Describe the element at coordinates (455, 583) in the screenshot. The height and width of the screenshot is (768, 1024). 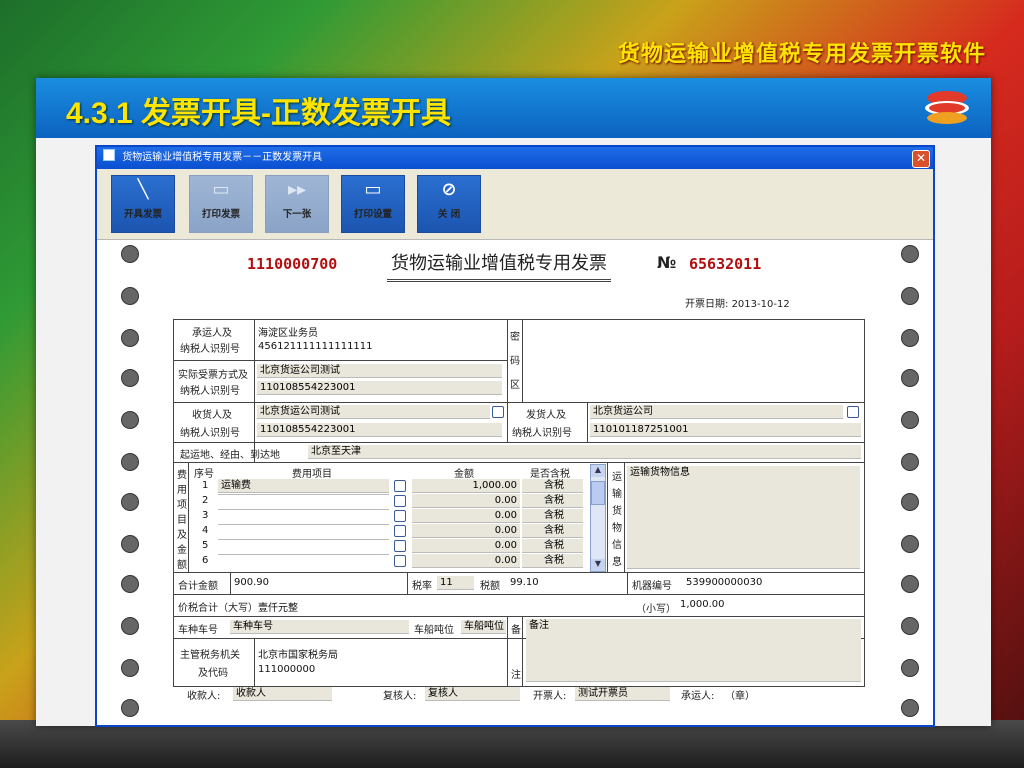
I see `tax-rate-field: 11` at that location.